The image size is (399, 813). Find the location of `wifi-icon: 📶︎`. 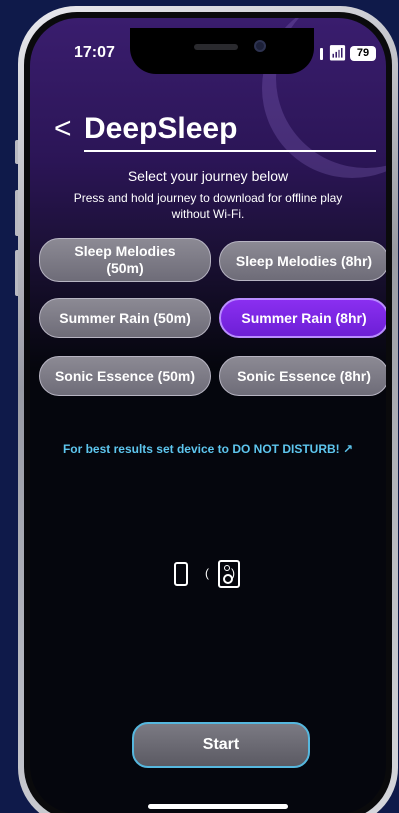

wifi-icon: 📶︎ is located at coordinates (338, 53).